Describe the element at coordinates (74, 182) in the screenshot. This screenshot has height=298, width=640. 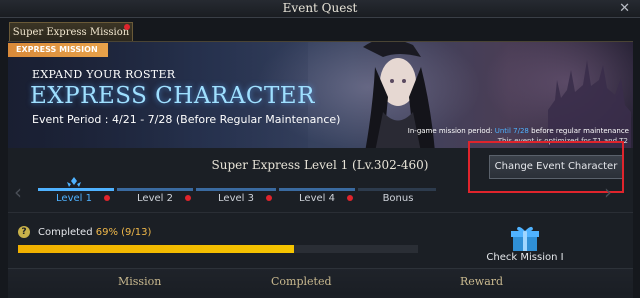
I see `current-level-icon` at that location.